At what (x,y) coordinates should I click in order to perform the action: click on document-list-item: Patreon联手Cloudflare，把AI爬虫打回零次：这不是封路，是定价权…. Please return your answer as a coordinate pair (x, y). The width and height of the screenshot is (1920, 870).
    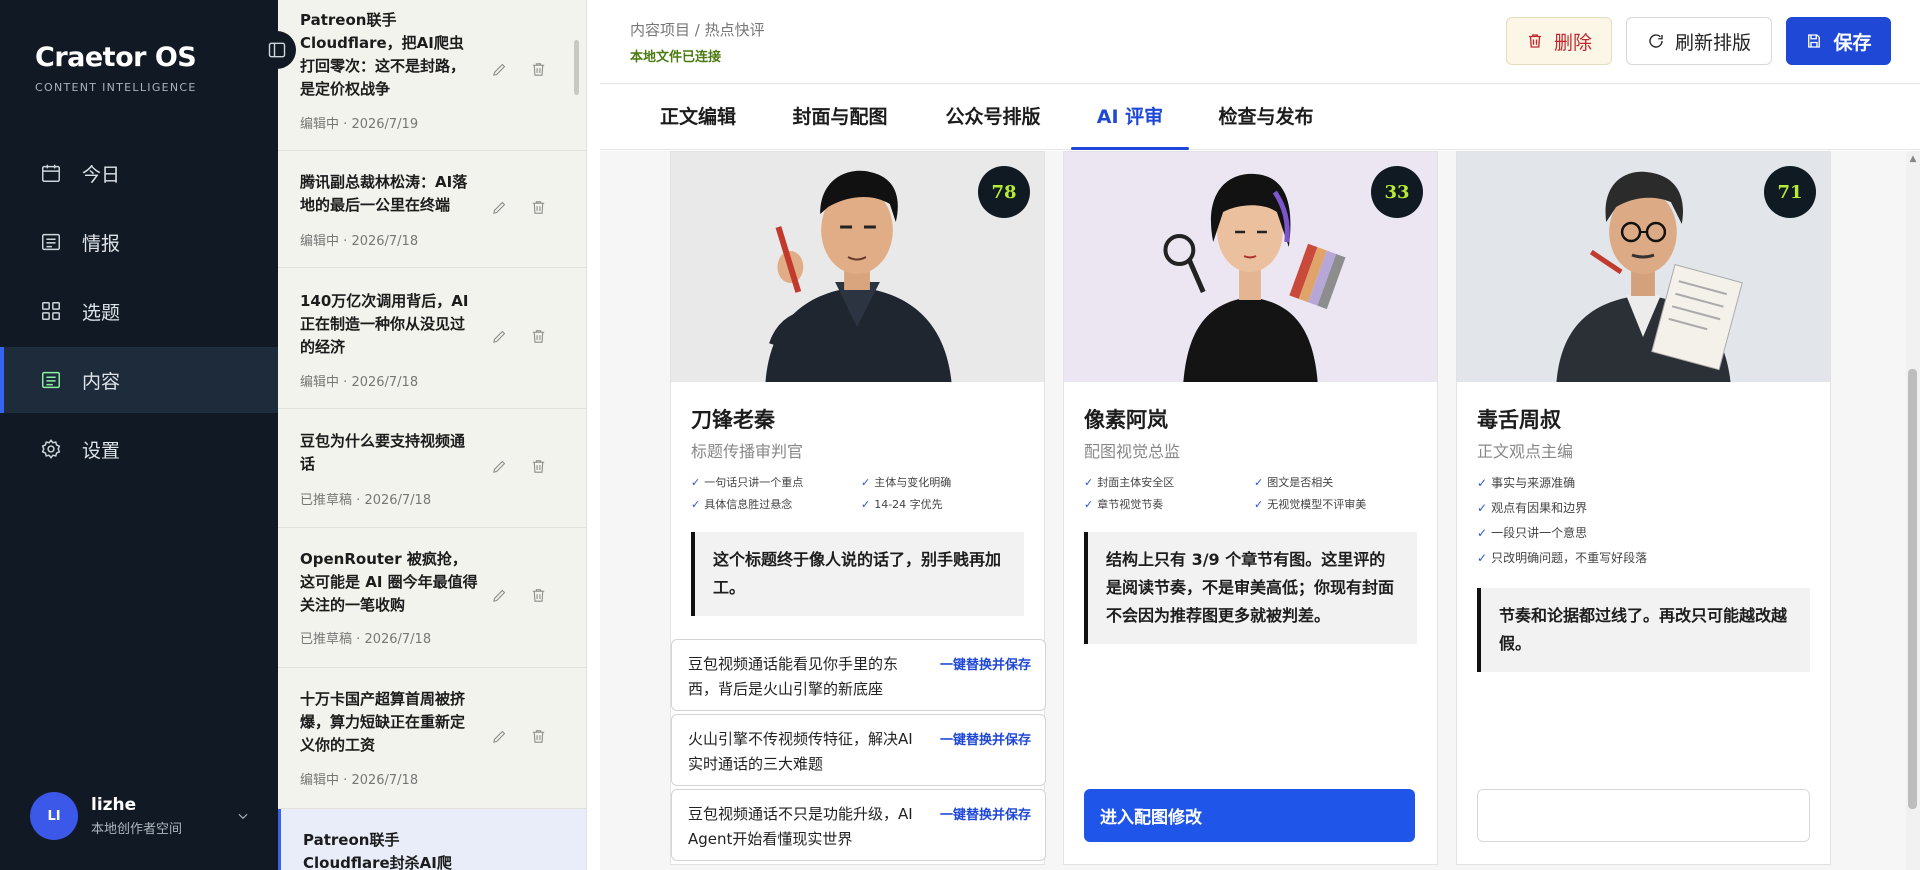
    Looking at the image, I should click on (432, 75).